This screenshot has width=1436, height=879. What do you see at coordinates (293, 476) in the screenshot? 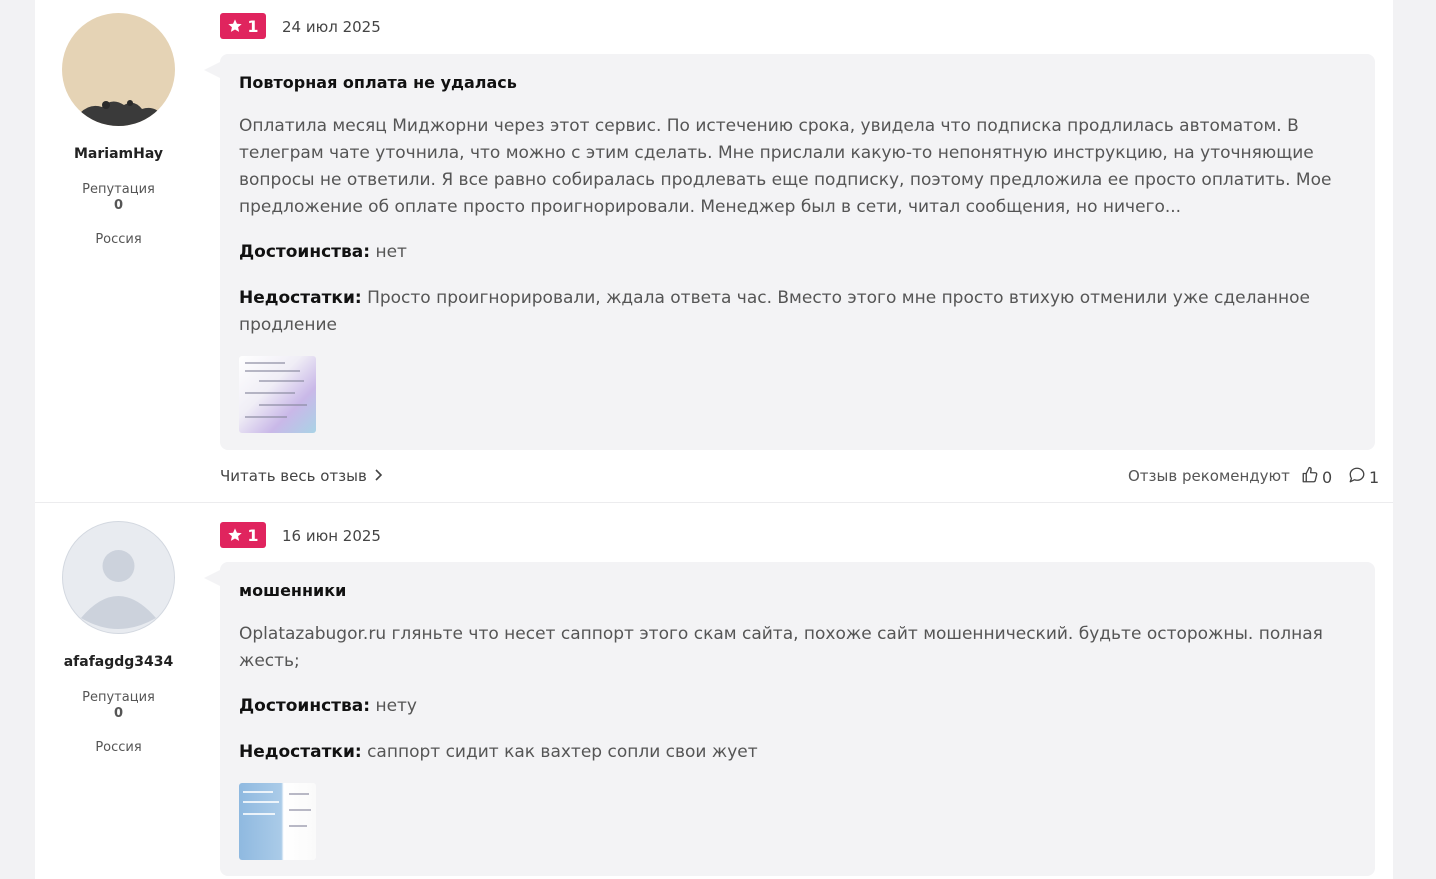
I see `read-full-review-label: Читать весь отзыв` at bounding box center [293, 476].